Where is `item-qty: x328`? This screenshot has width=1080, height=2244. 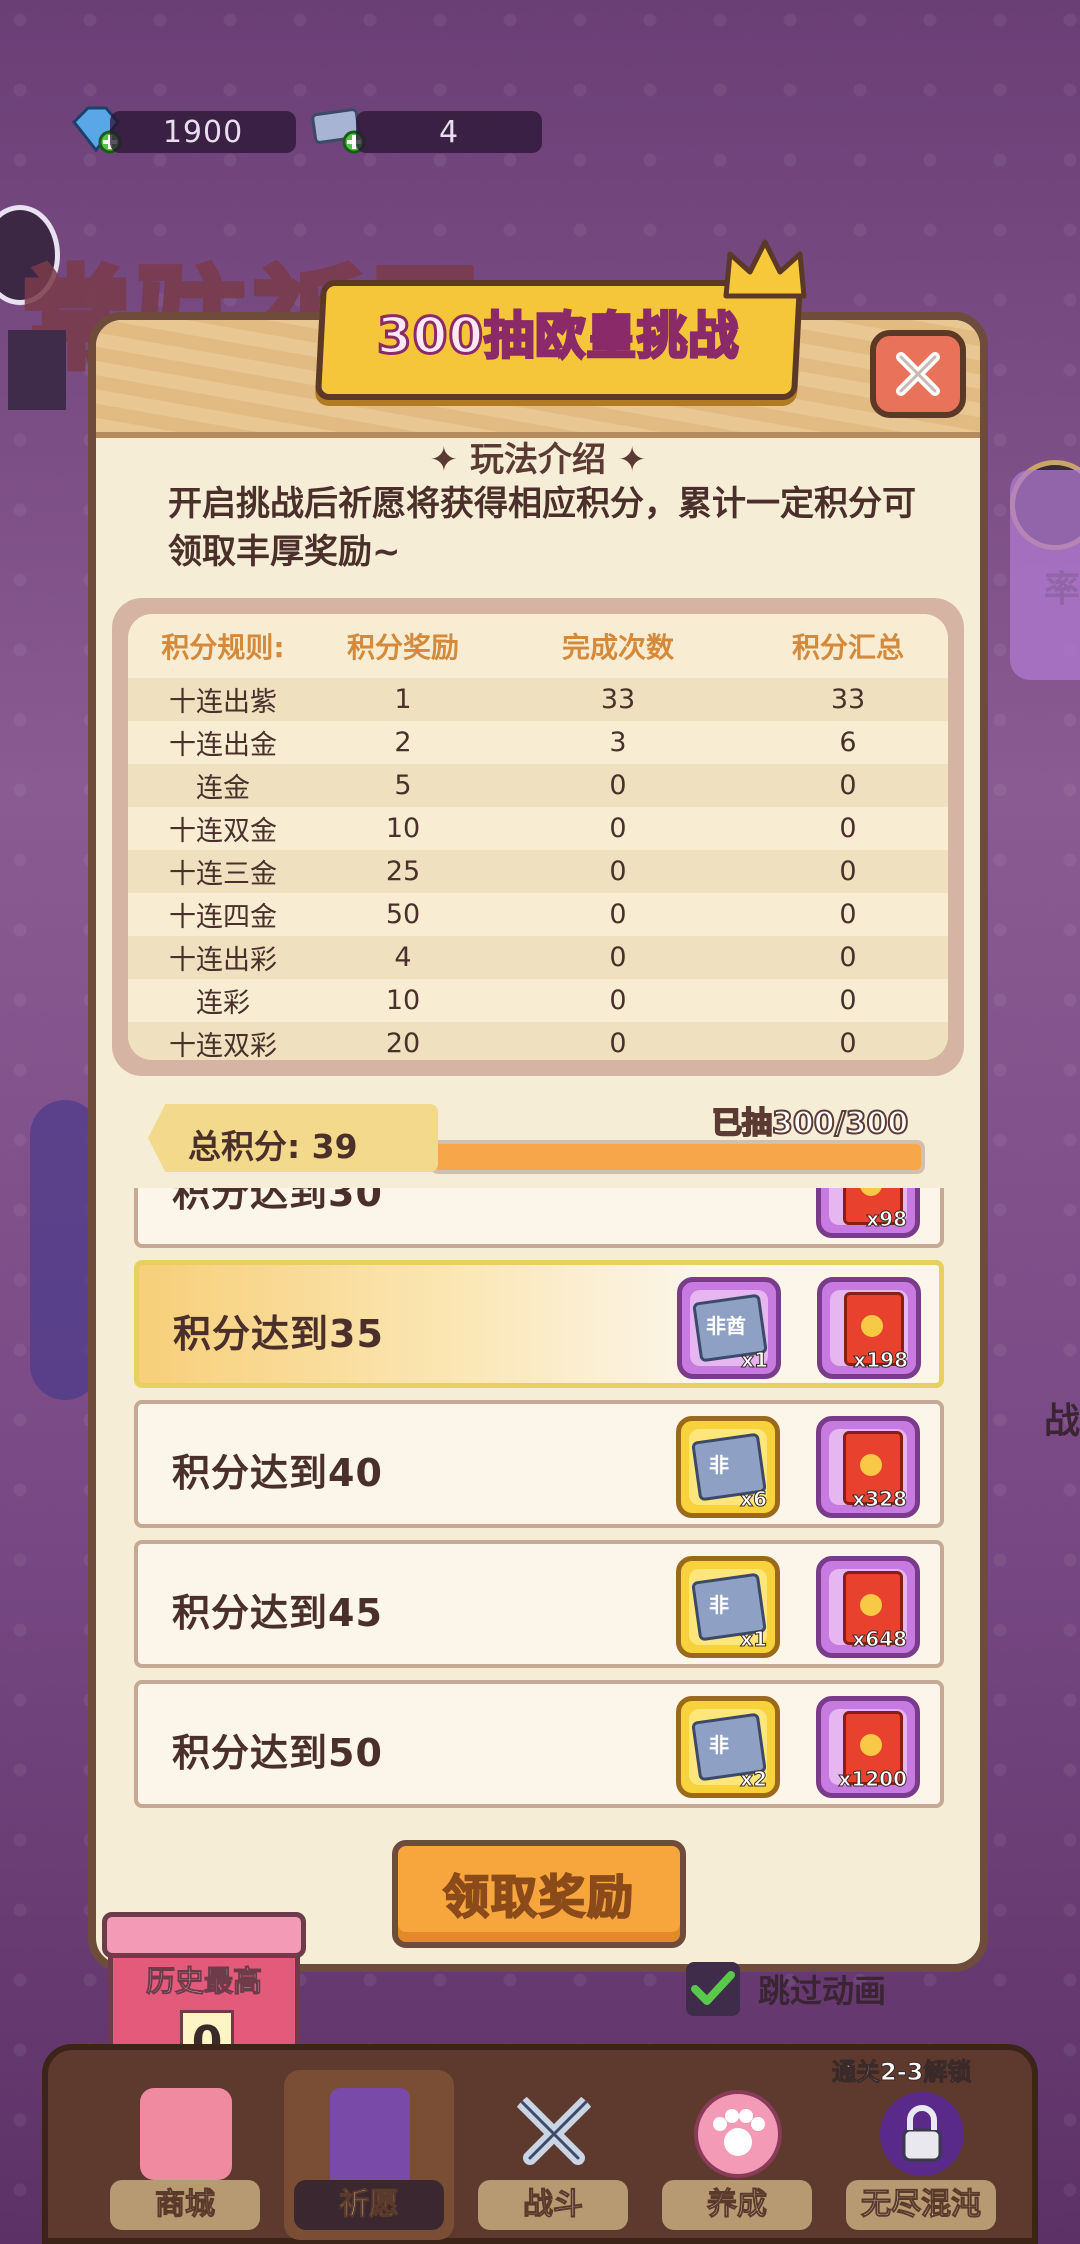
item-qty: x328 is located at coordinates (880, 1499).